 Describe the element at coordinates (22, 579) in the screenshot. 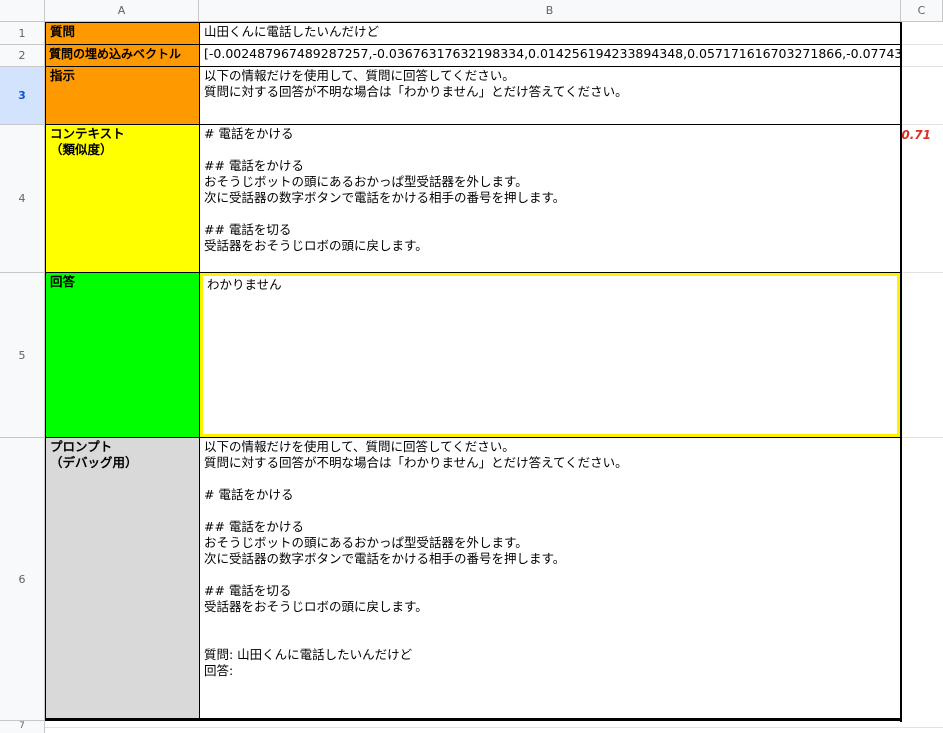

I see `row-header-6: 6` at that location.